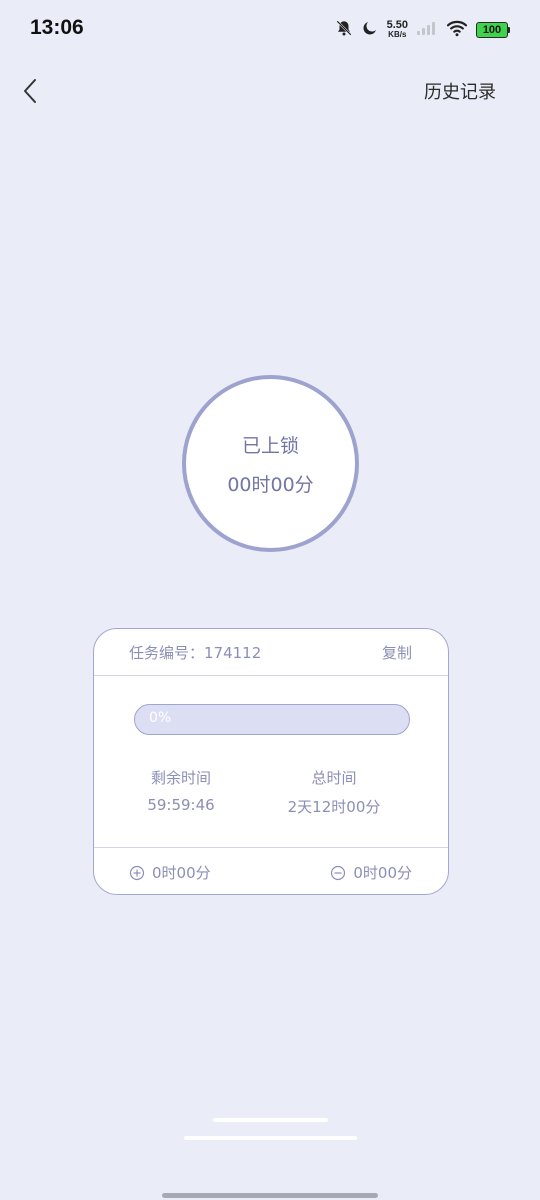 Image resolution: width=540 pixels, height=1200 pixels. What do you see at coordinates (427, 30) in the screenshot?
I see `signal-icon` at bounding box center [427, 30].